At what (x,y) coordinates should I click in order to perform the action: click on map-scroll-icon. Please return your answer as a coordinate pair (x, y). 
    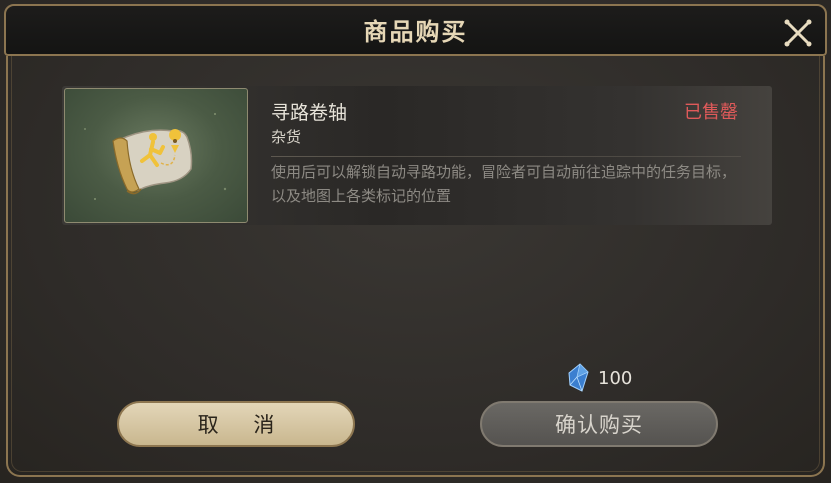
    Looking at the image, I should click on (155, 156).